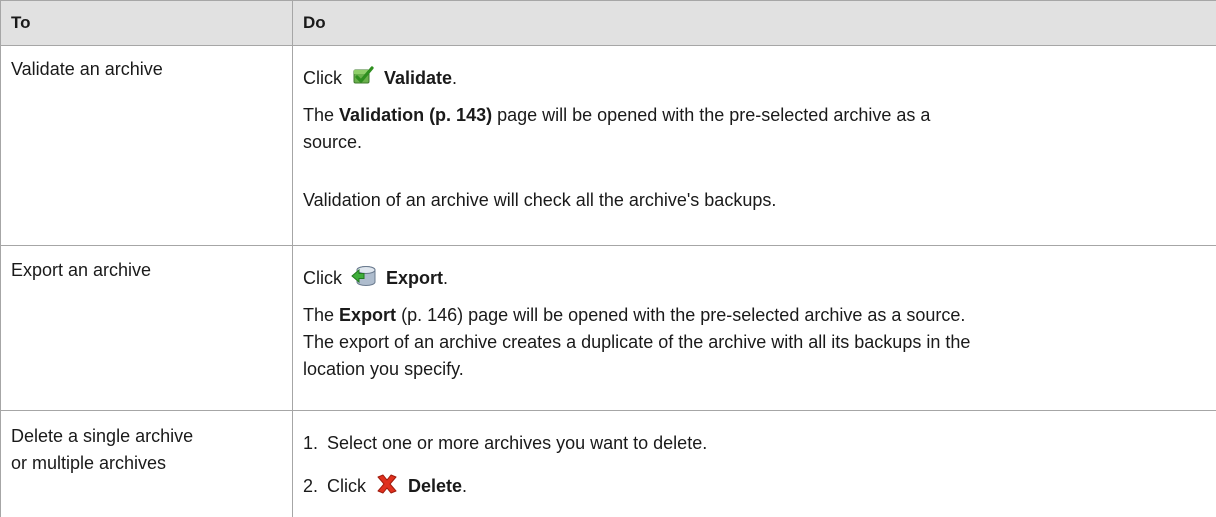 The width and height of the screenshot is (1216, 517). What do you see at coordinates (81, 270) in the screenshot?
I see `row-to-export: Export an archive` at bounding box center [81, 270].